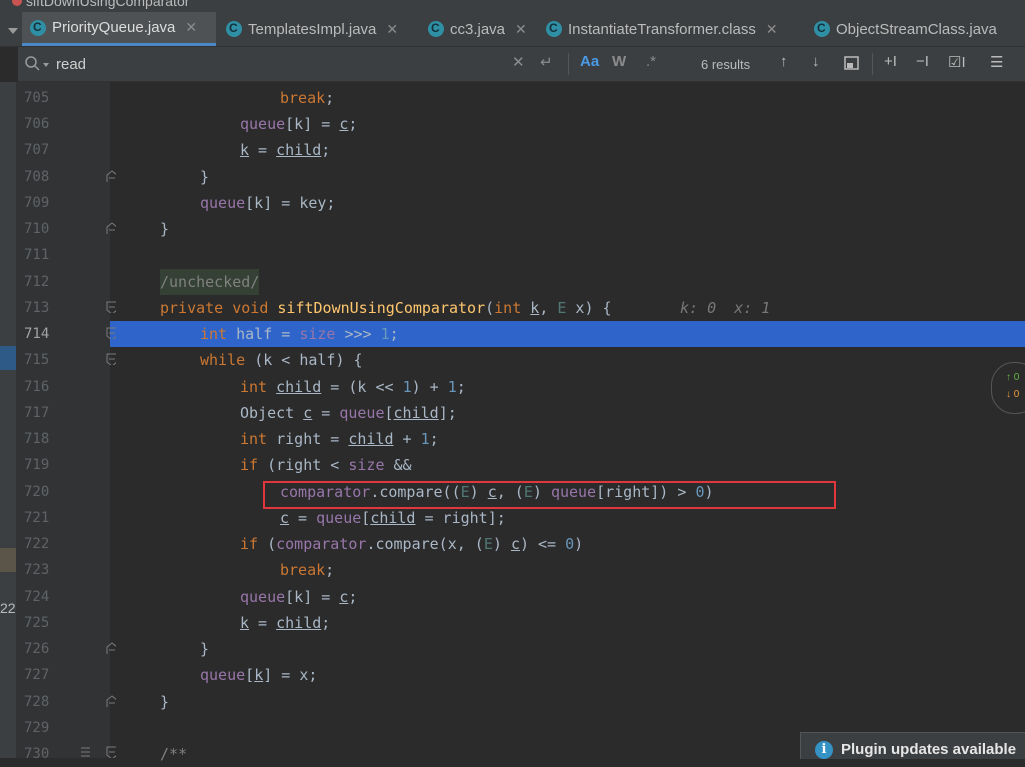  I want to click on new-line-icon: ↵, so click(546, 64).